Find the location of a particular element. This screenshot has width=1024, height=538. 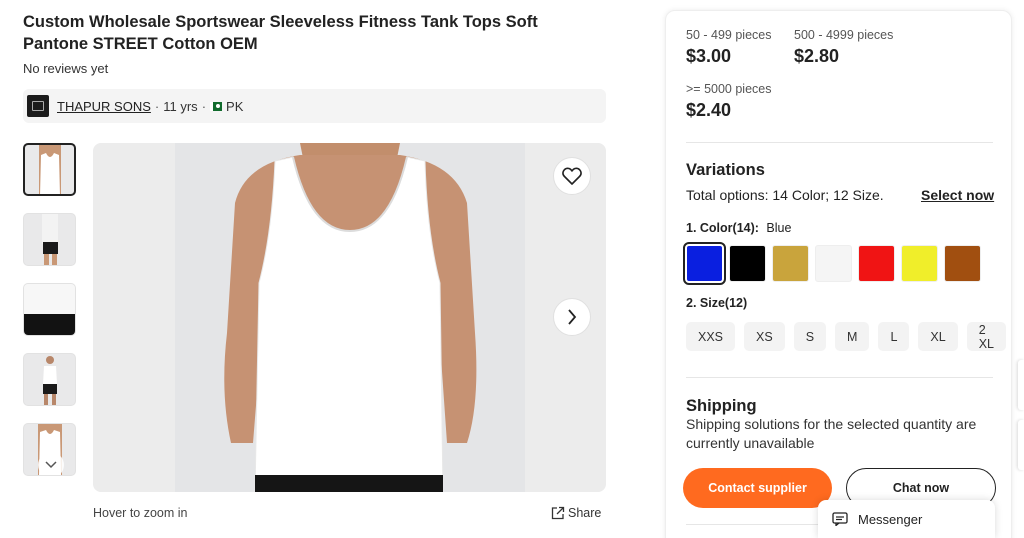

favorite-button is located at coordinates (572, 176).